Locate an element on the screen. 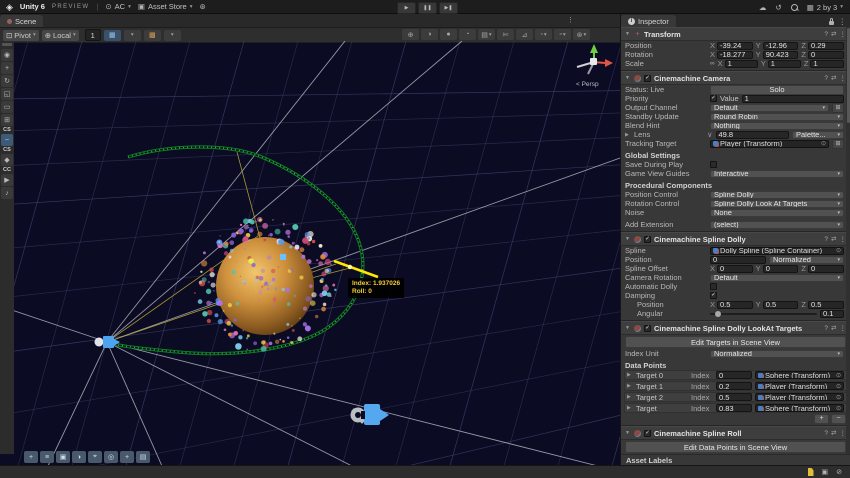 The width and height of the screenshot is (850, 478). scale-y-field: 1 is located at coordinates (784, 63).